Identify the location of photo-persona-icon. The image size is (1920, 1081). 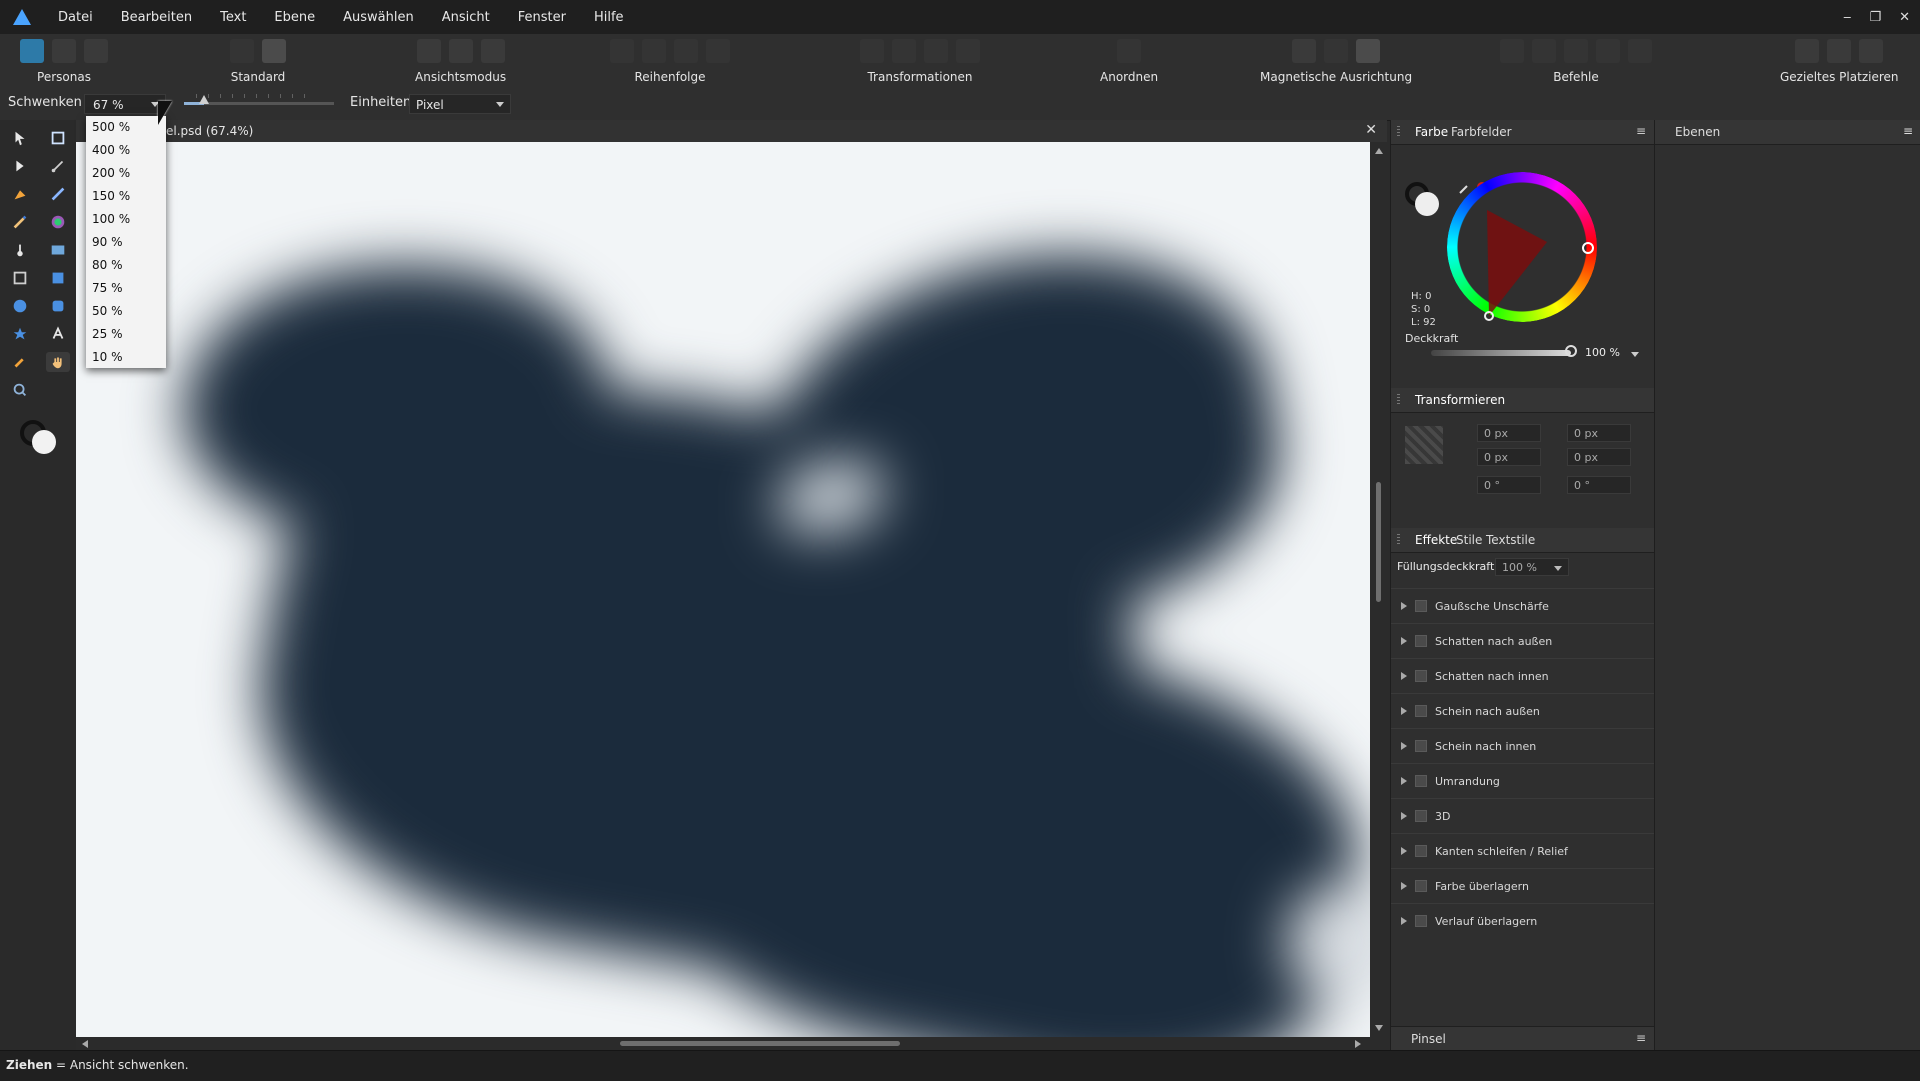
(32, 51).